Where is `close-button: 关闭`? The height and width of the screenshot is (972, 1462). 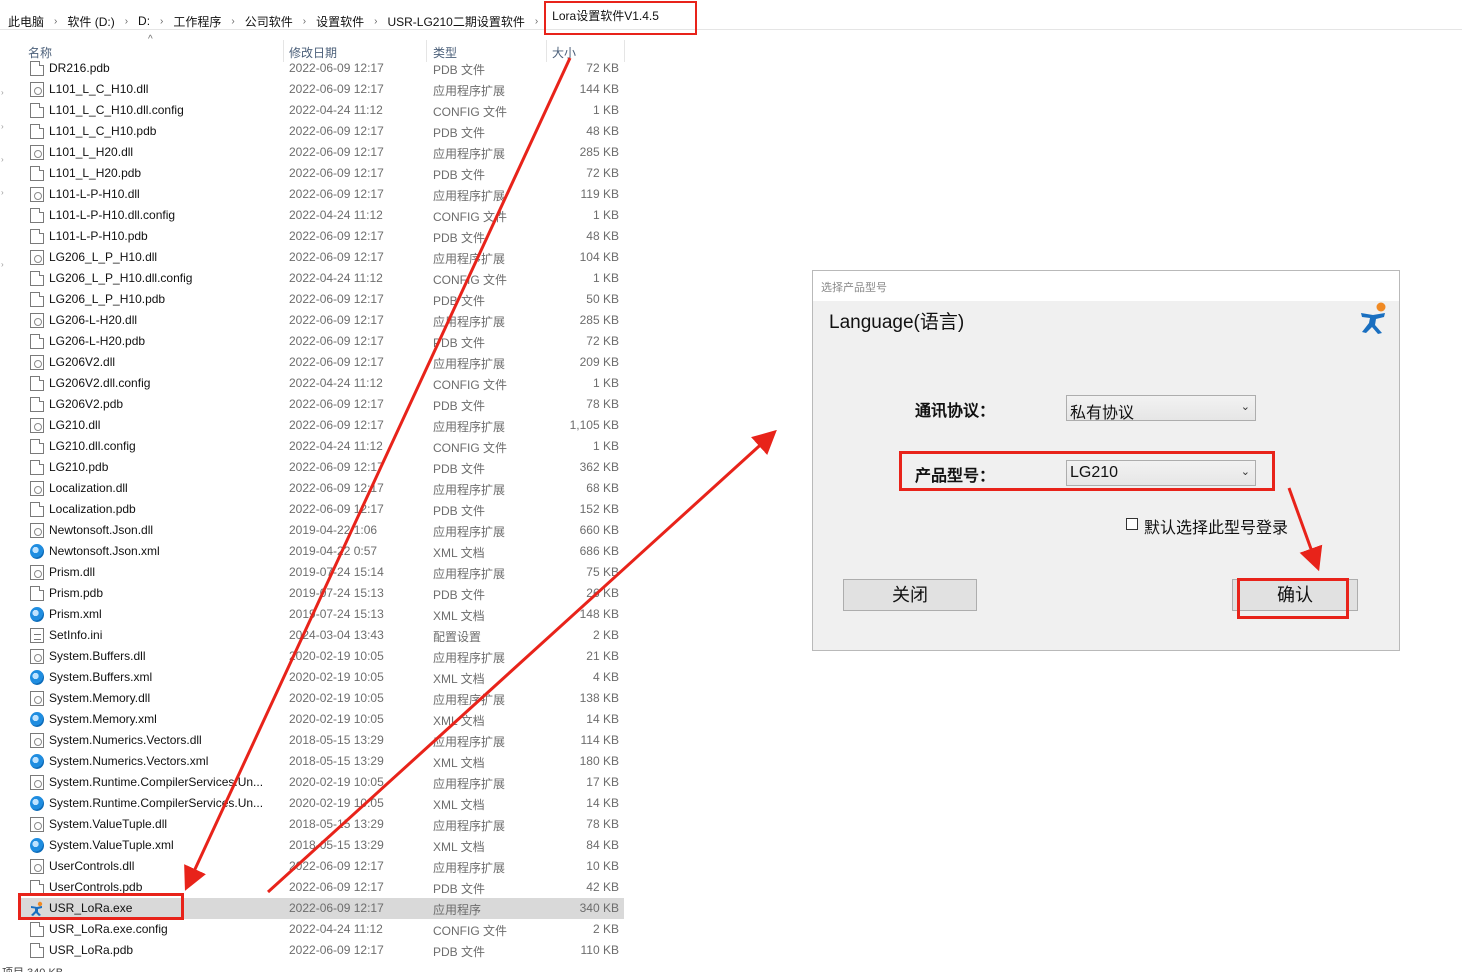 close-button: 关闭 is located at coordinates (910, 595).